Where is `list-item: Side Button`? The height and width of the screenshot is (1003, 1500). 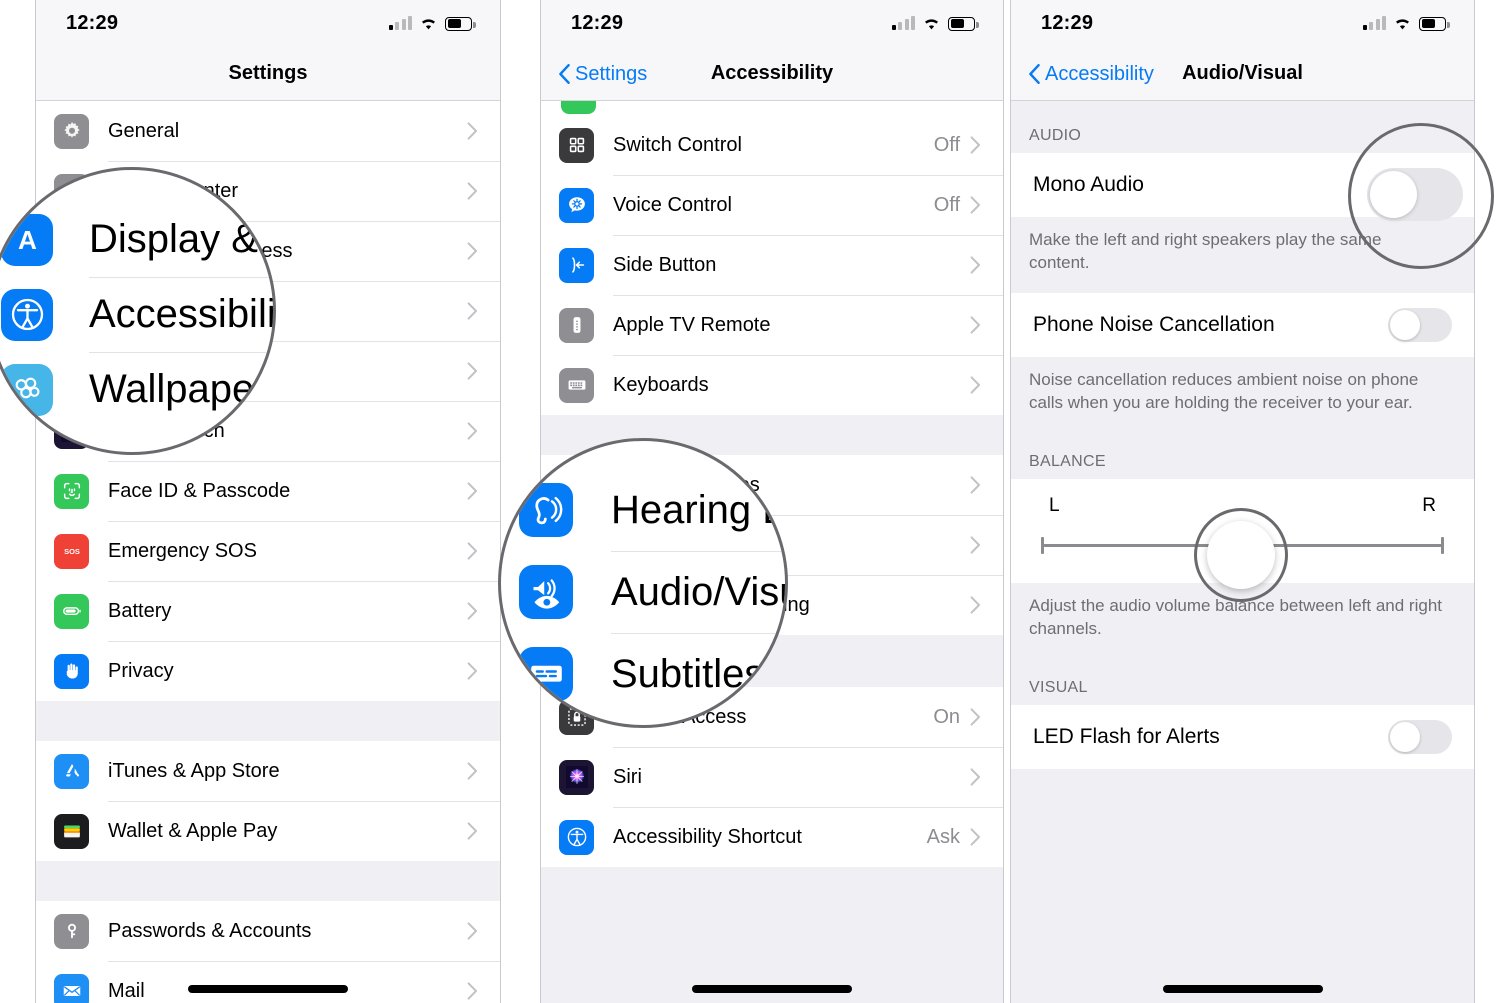
list-item: Side Button is located at coordinates (772, 265).